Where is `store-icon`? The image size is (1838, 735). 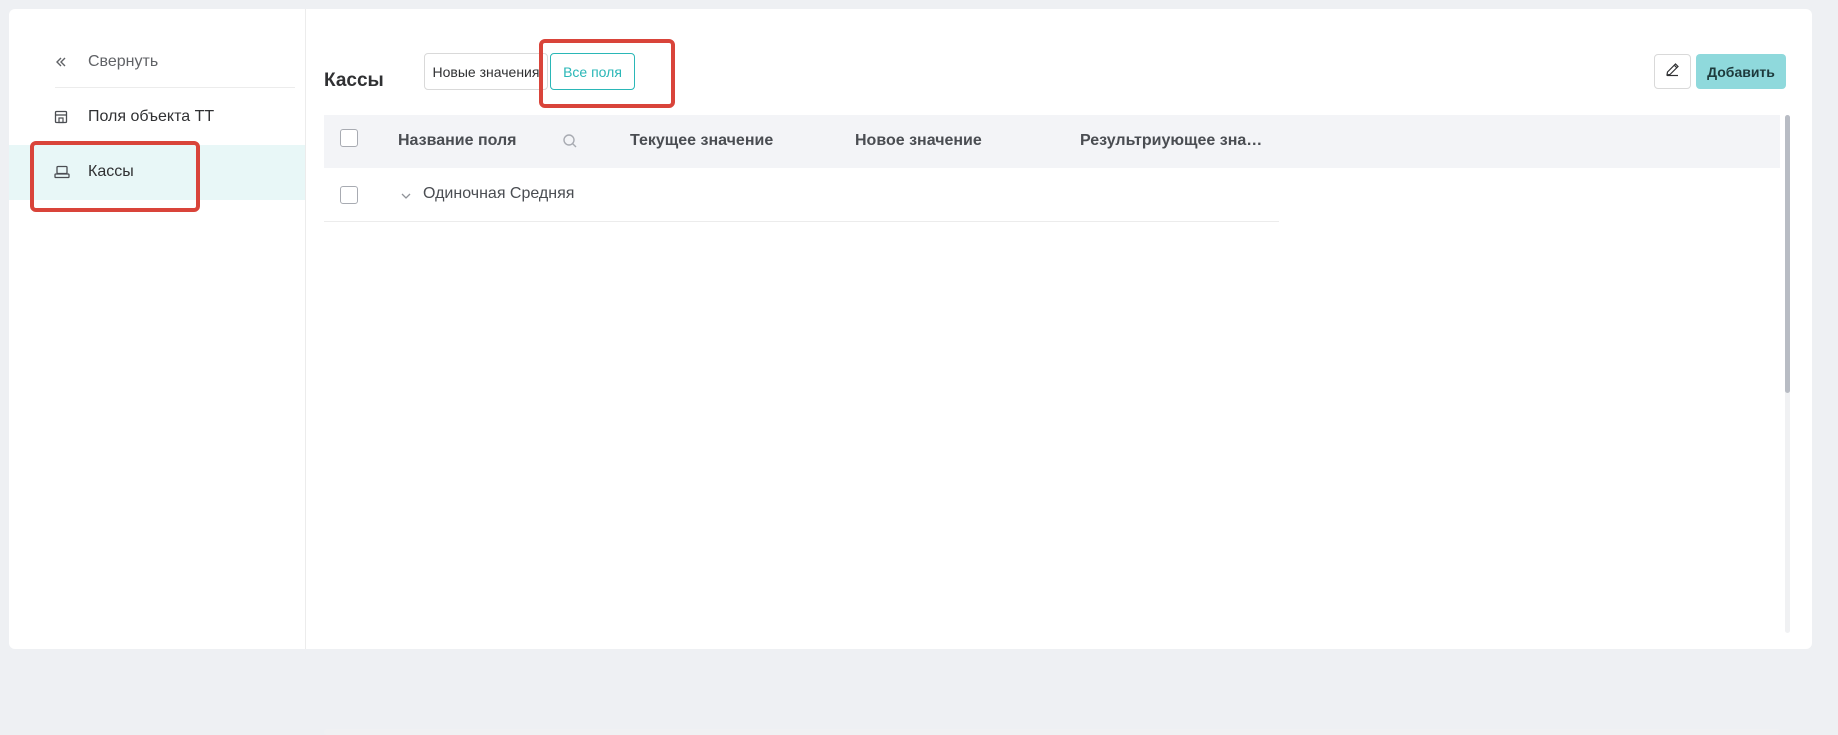 store-icon is located at coordinates (65, 117).